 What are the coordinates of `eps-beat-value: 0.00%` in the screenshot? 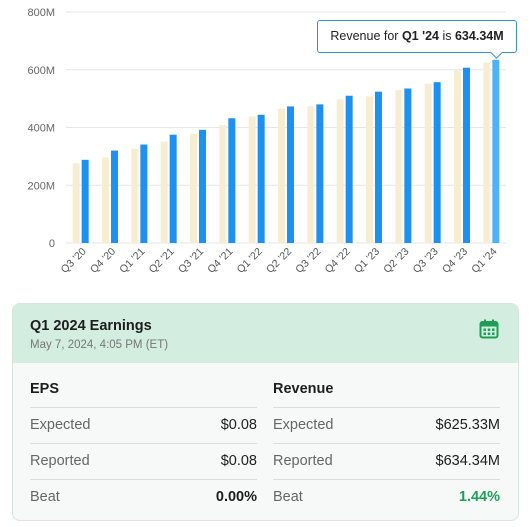 It's located at (236, 497).